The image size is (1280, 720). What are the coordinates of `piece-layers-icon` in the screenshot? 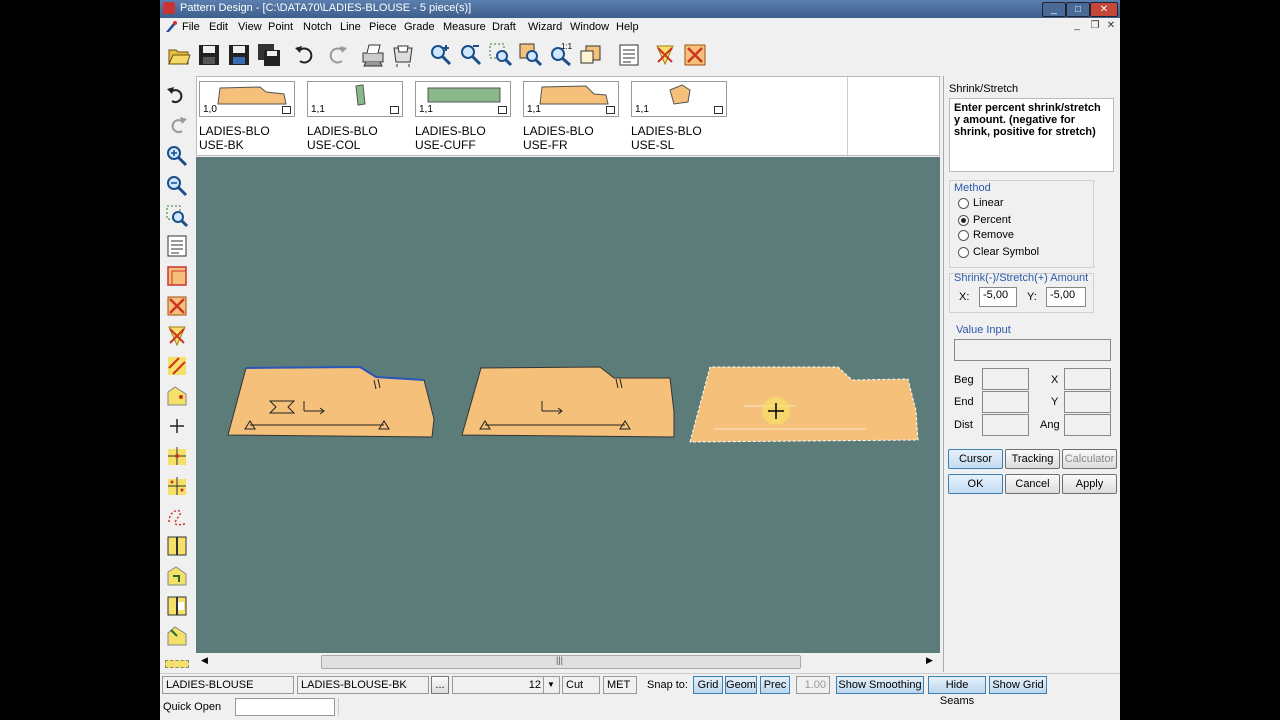 It's located at (177, 276).